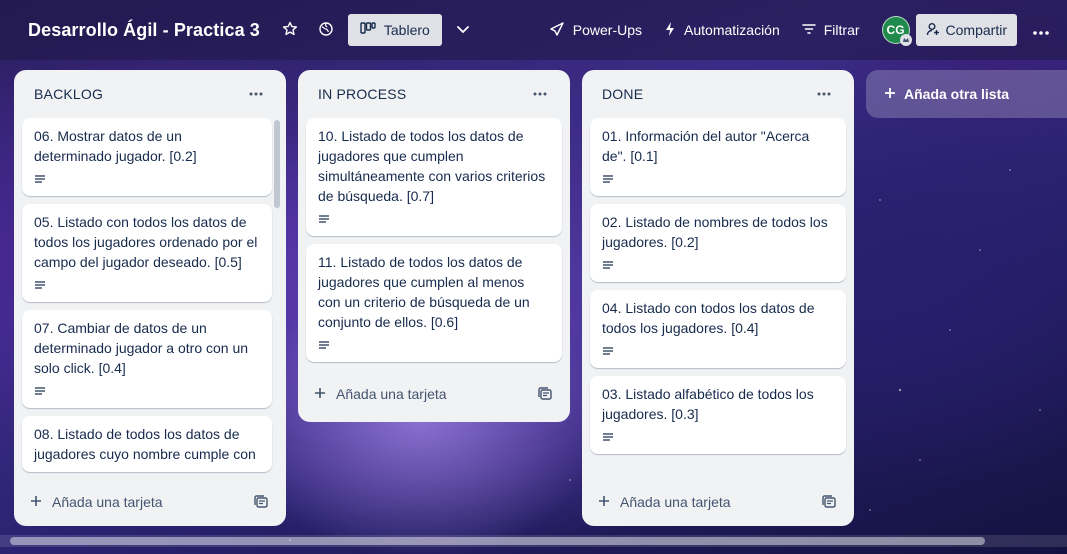 The image size is (1067, 554). I want to click on add-list-button: Añada otra lista, so click(966, 94).